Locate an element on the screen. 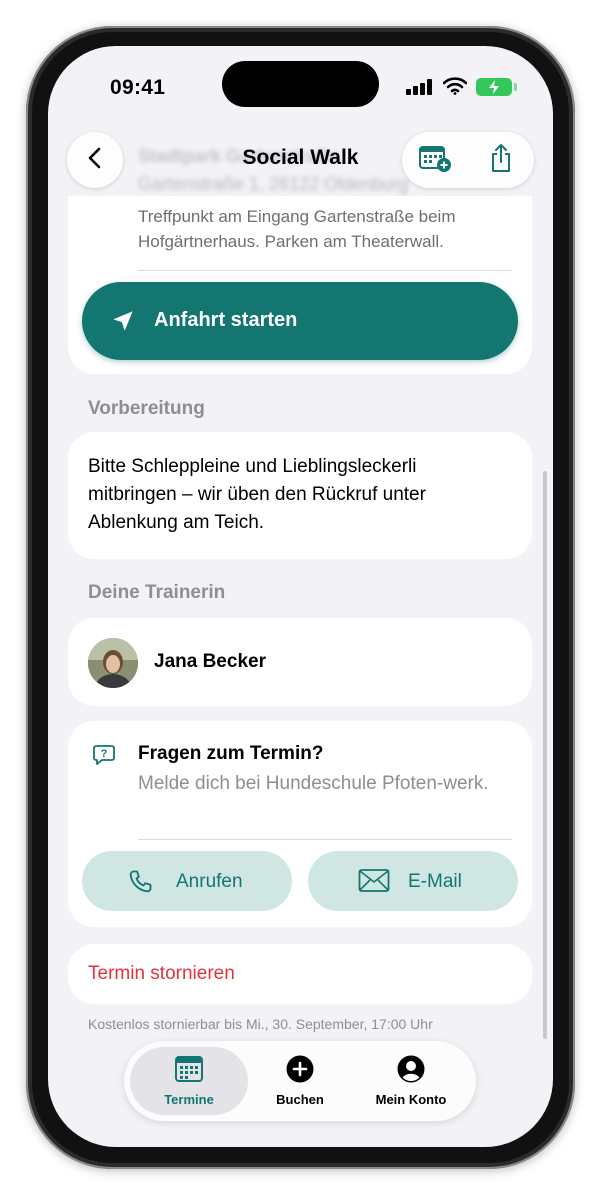 This screenshot has height=1194, width=600. tab-buchen: Buchen is located at coordinates (300, 1081).